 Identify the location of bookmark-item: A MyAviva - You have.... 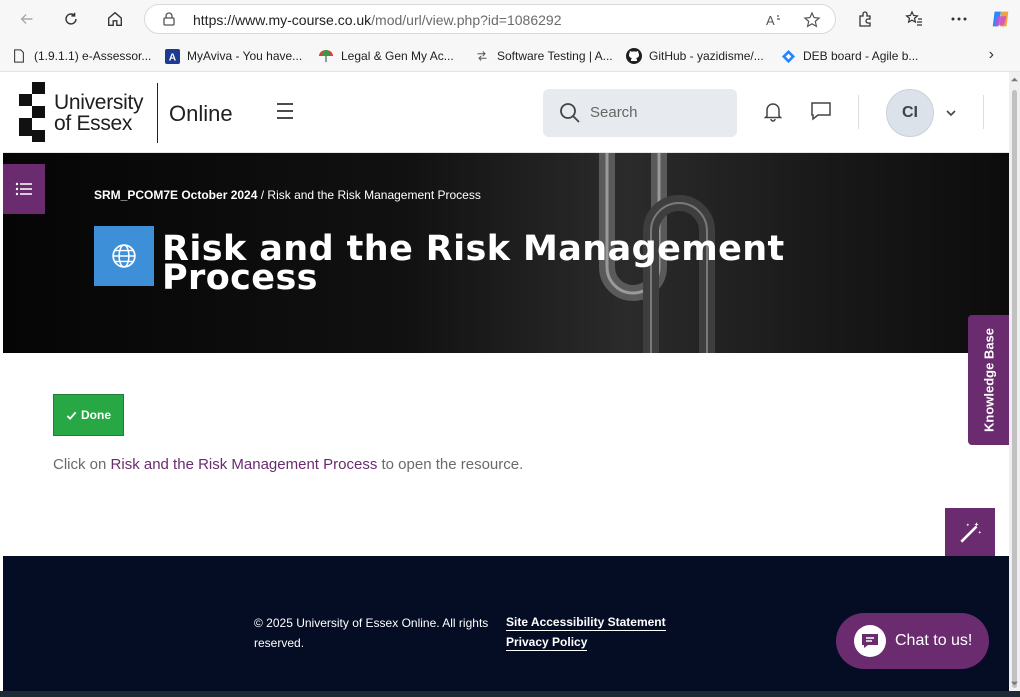
(233, 56).